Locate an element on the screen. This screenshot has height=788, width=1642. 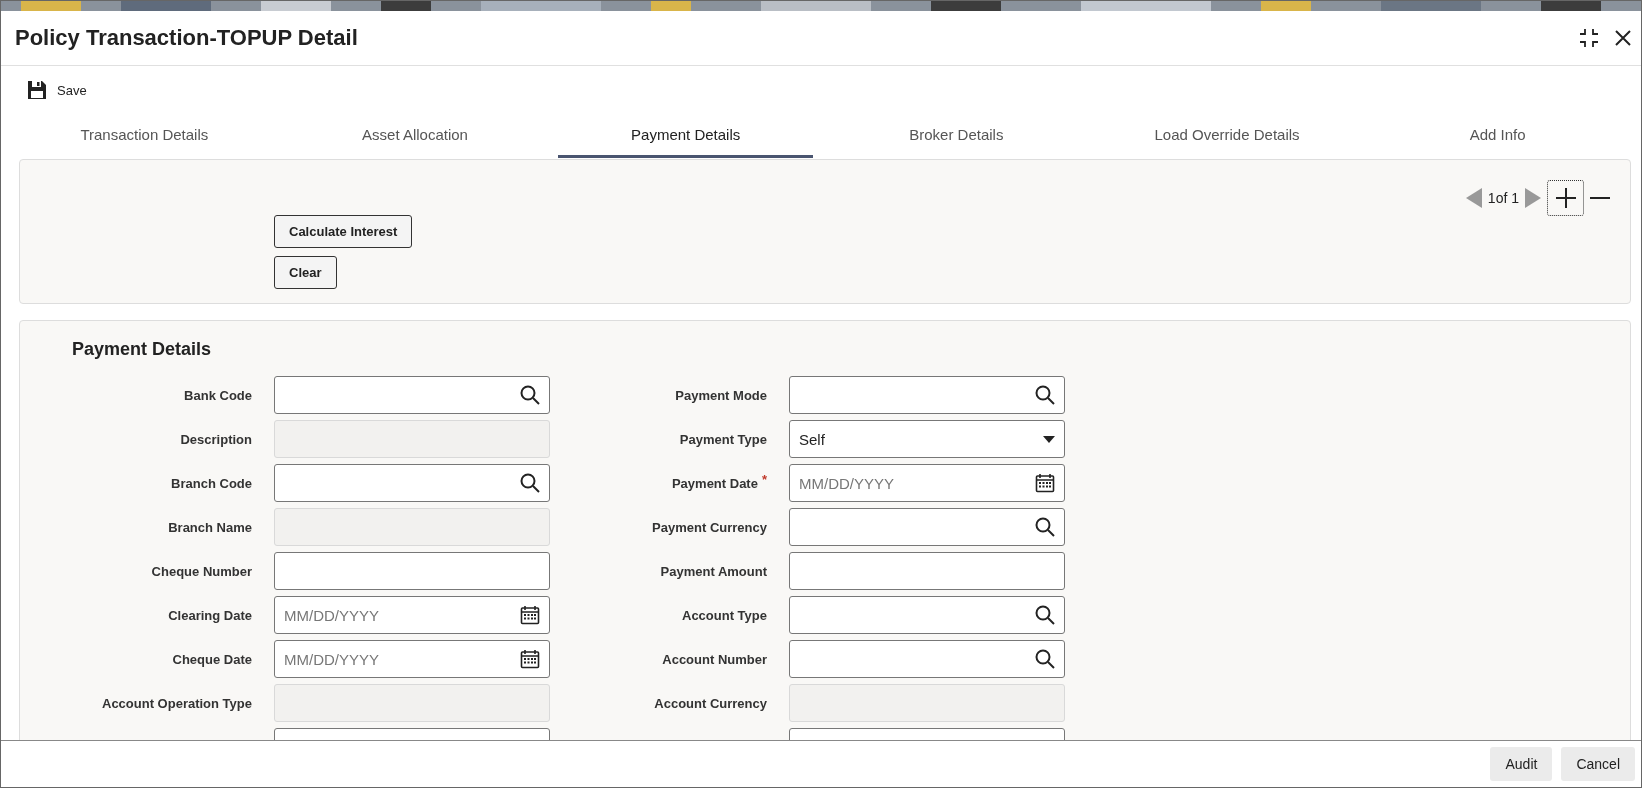
audit-button: Audit is located at coordinates (1521, 764).